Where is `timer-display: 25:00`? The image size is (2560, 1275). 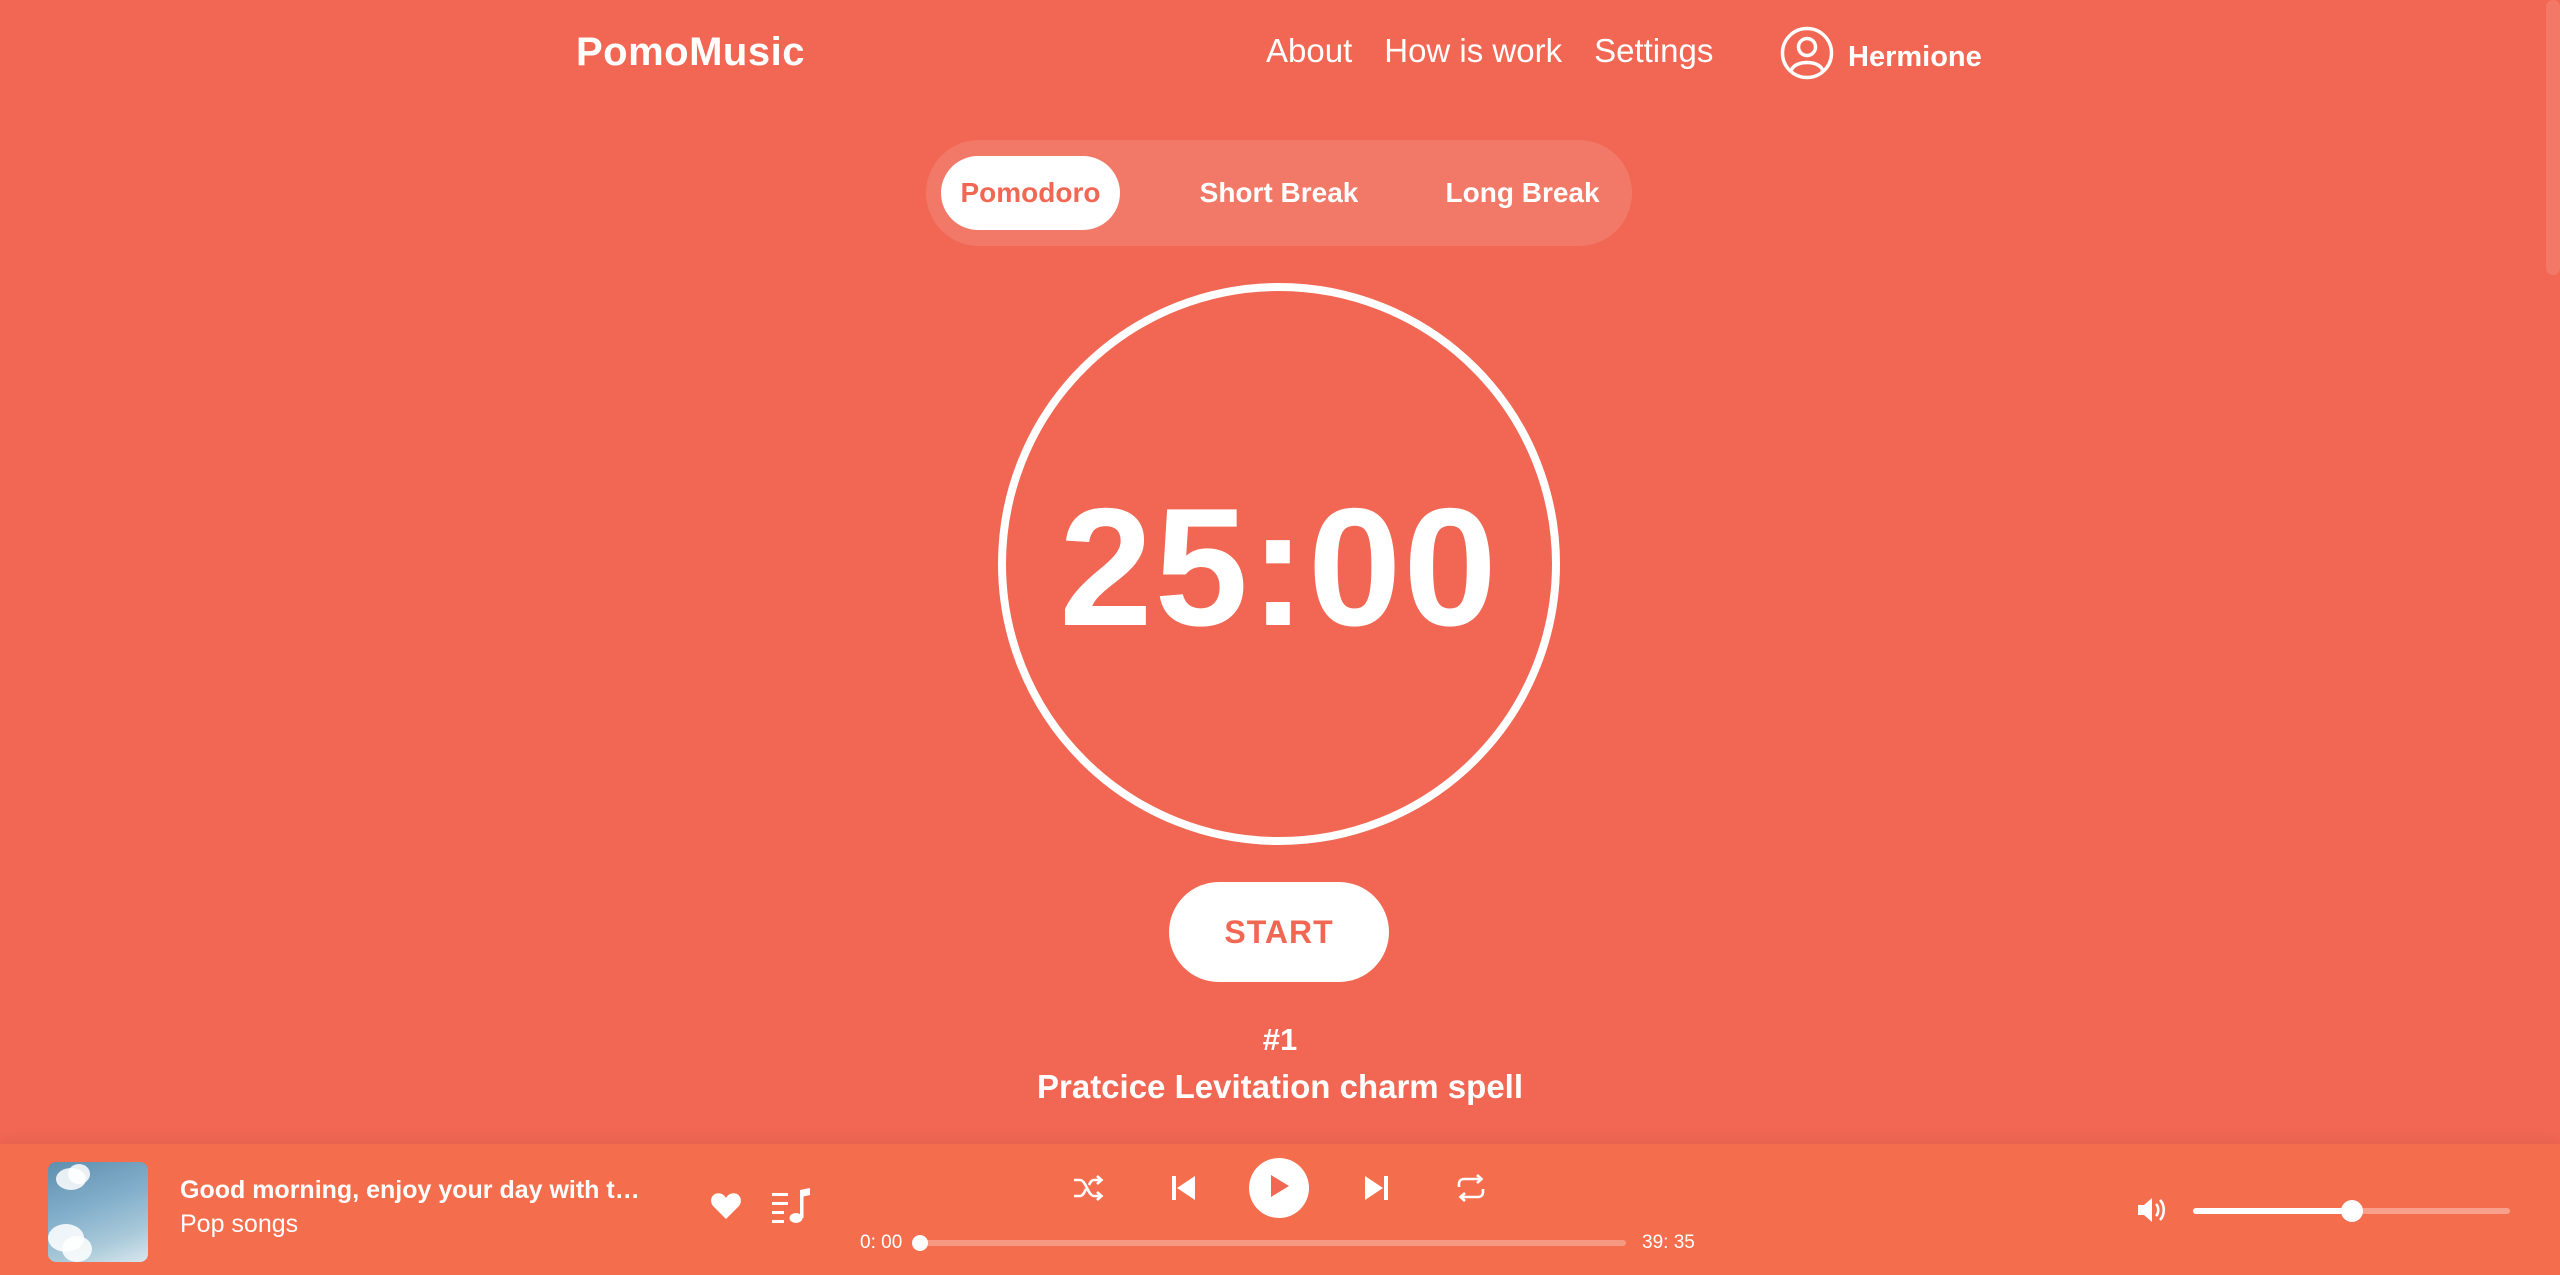
timer-display: 25:00 is located at coordinates (1279, 566).